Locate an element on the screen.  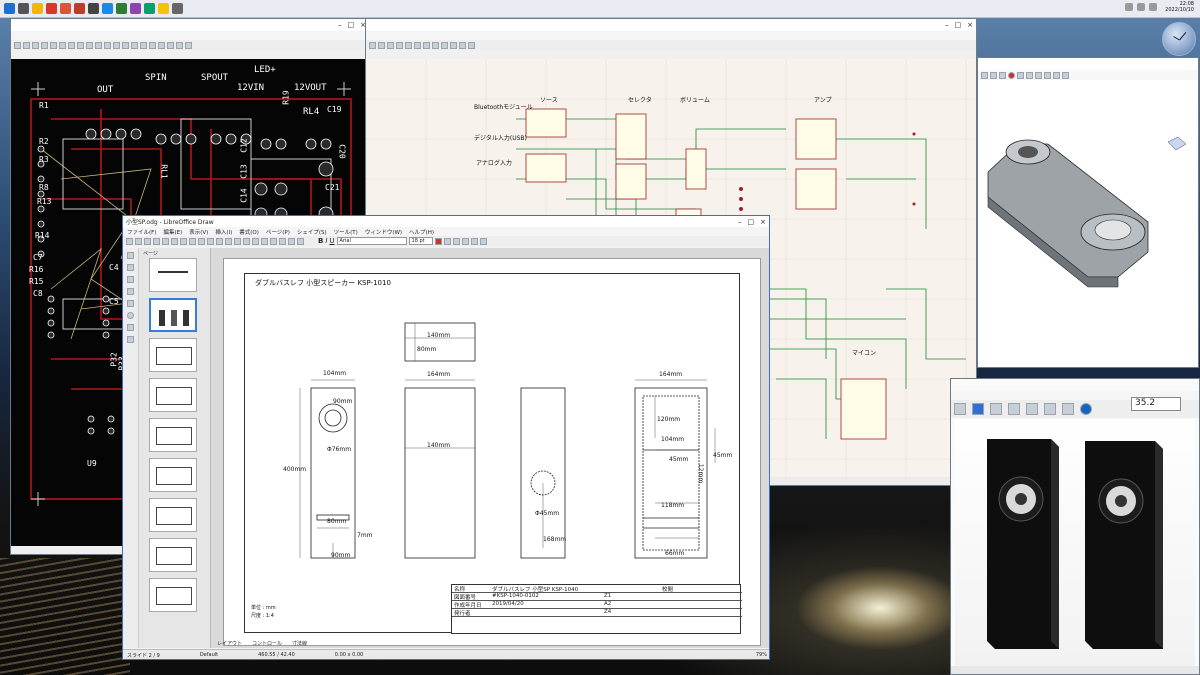
delete-icon is located at coordinates (1014, 409).